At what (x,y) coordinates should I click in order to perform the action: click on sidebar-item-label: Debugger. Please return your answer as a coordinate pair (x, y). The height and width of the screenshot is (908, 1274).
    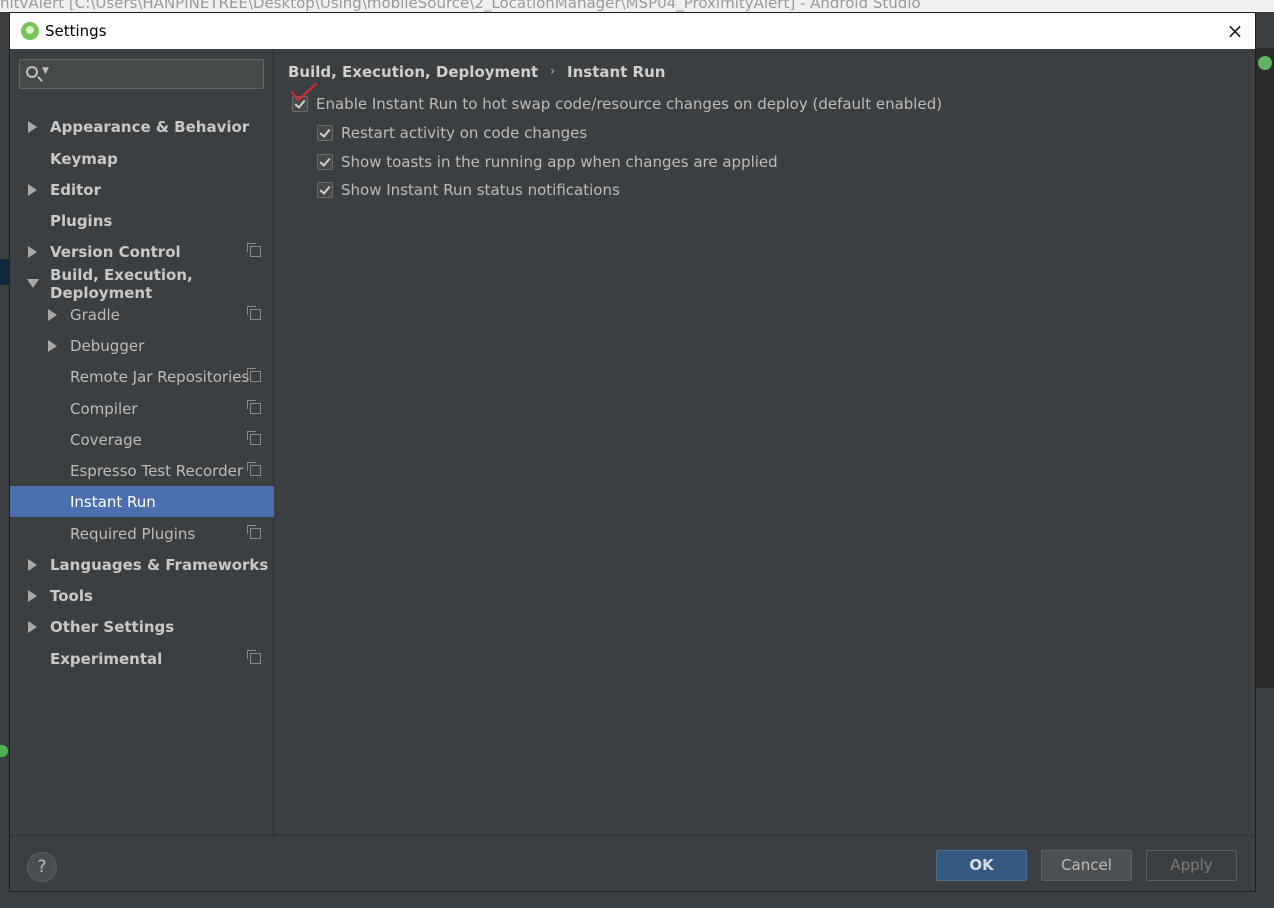
    Looking at the image, I should click on (107, 345).